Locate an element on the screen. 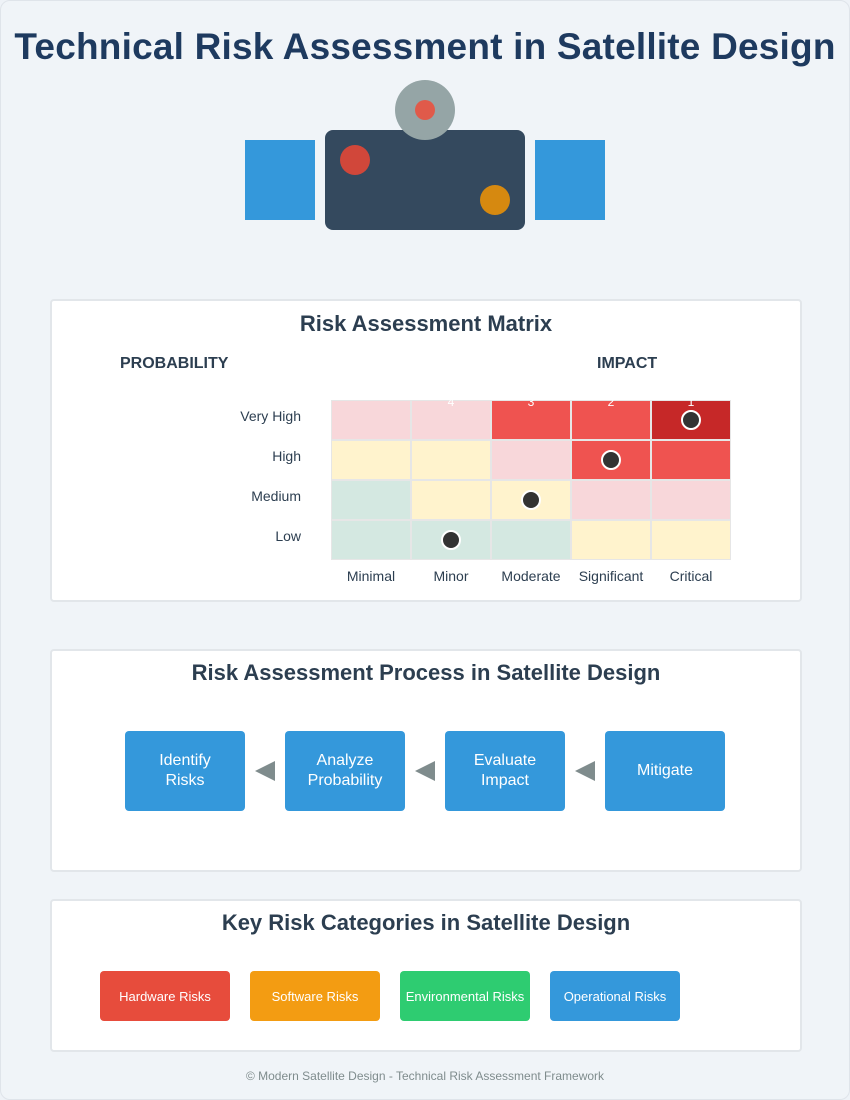 The width and height of the screenshot is (850, 1100). probability-row-label: High is located at coordinates (286, 456).